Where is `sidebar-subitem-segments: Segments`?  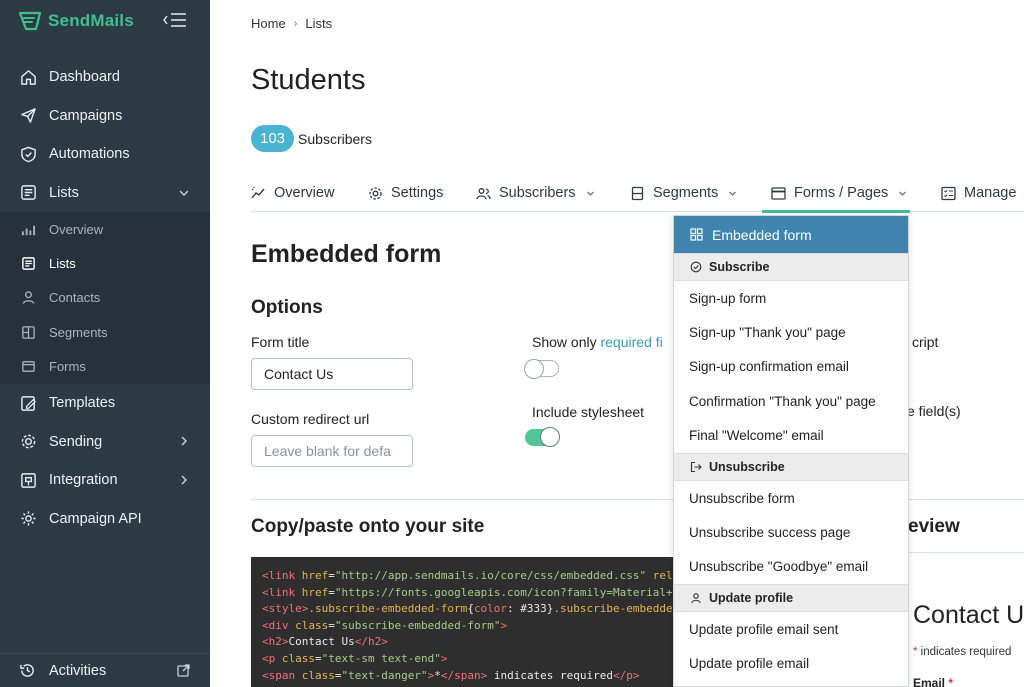
sidebar-subitem-segments: Segments is located at coordinates (105, 332).